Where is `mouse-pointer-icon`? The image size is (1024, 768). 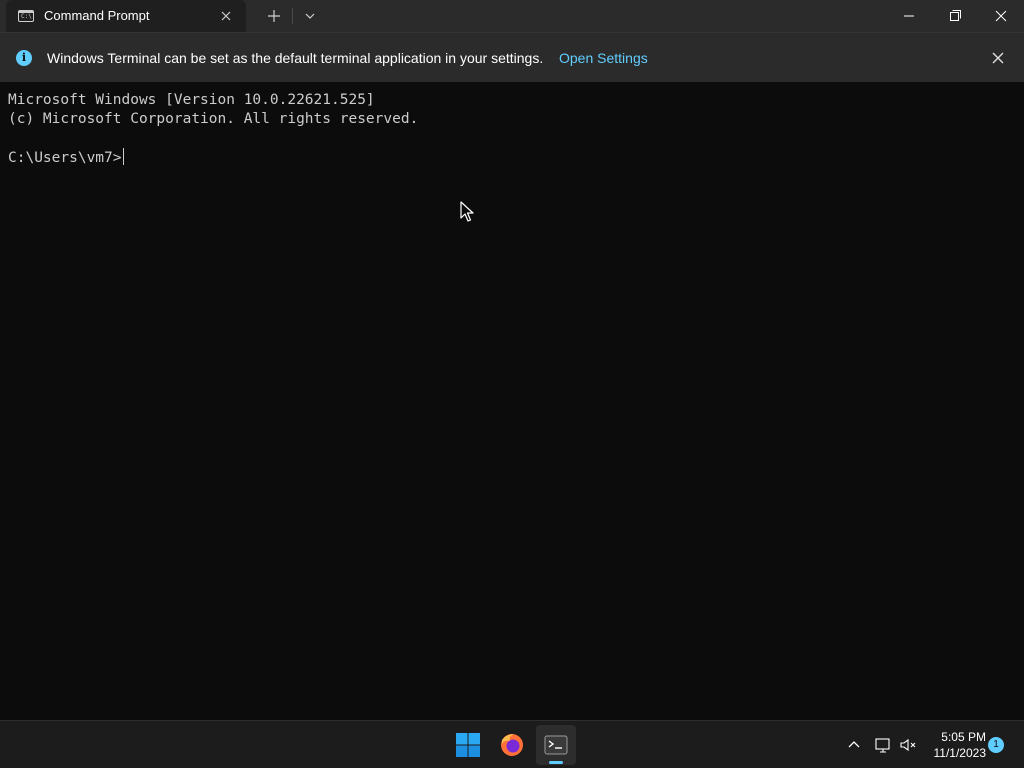
mouse-pointer-icon is located at coordinates (468, 212).